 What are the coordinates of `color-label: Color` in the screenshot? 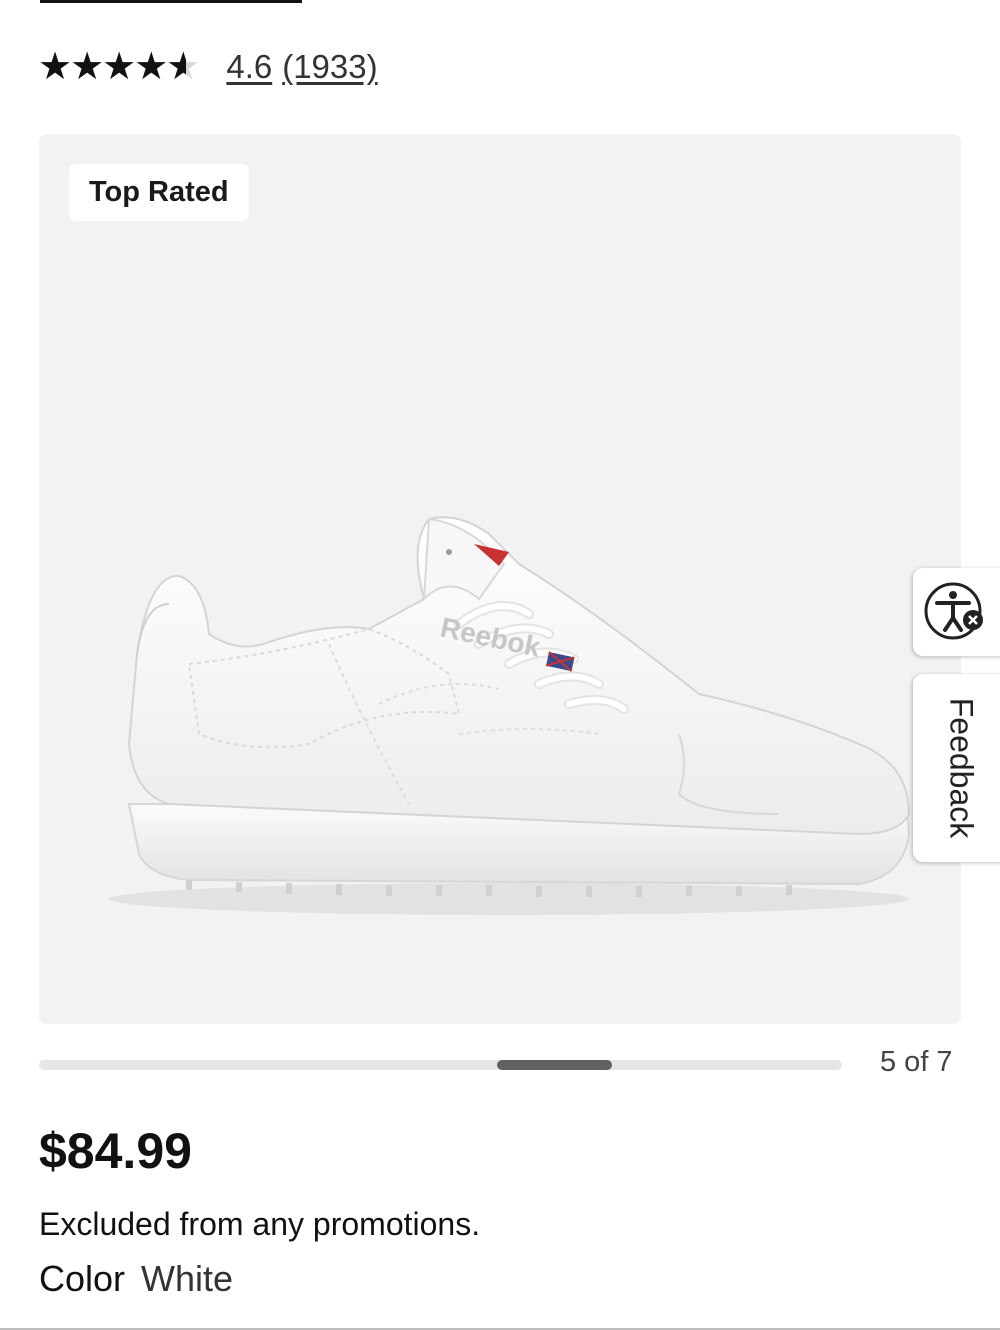 It's located at (82, 1278).